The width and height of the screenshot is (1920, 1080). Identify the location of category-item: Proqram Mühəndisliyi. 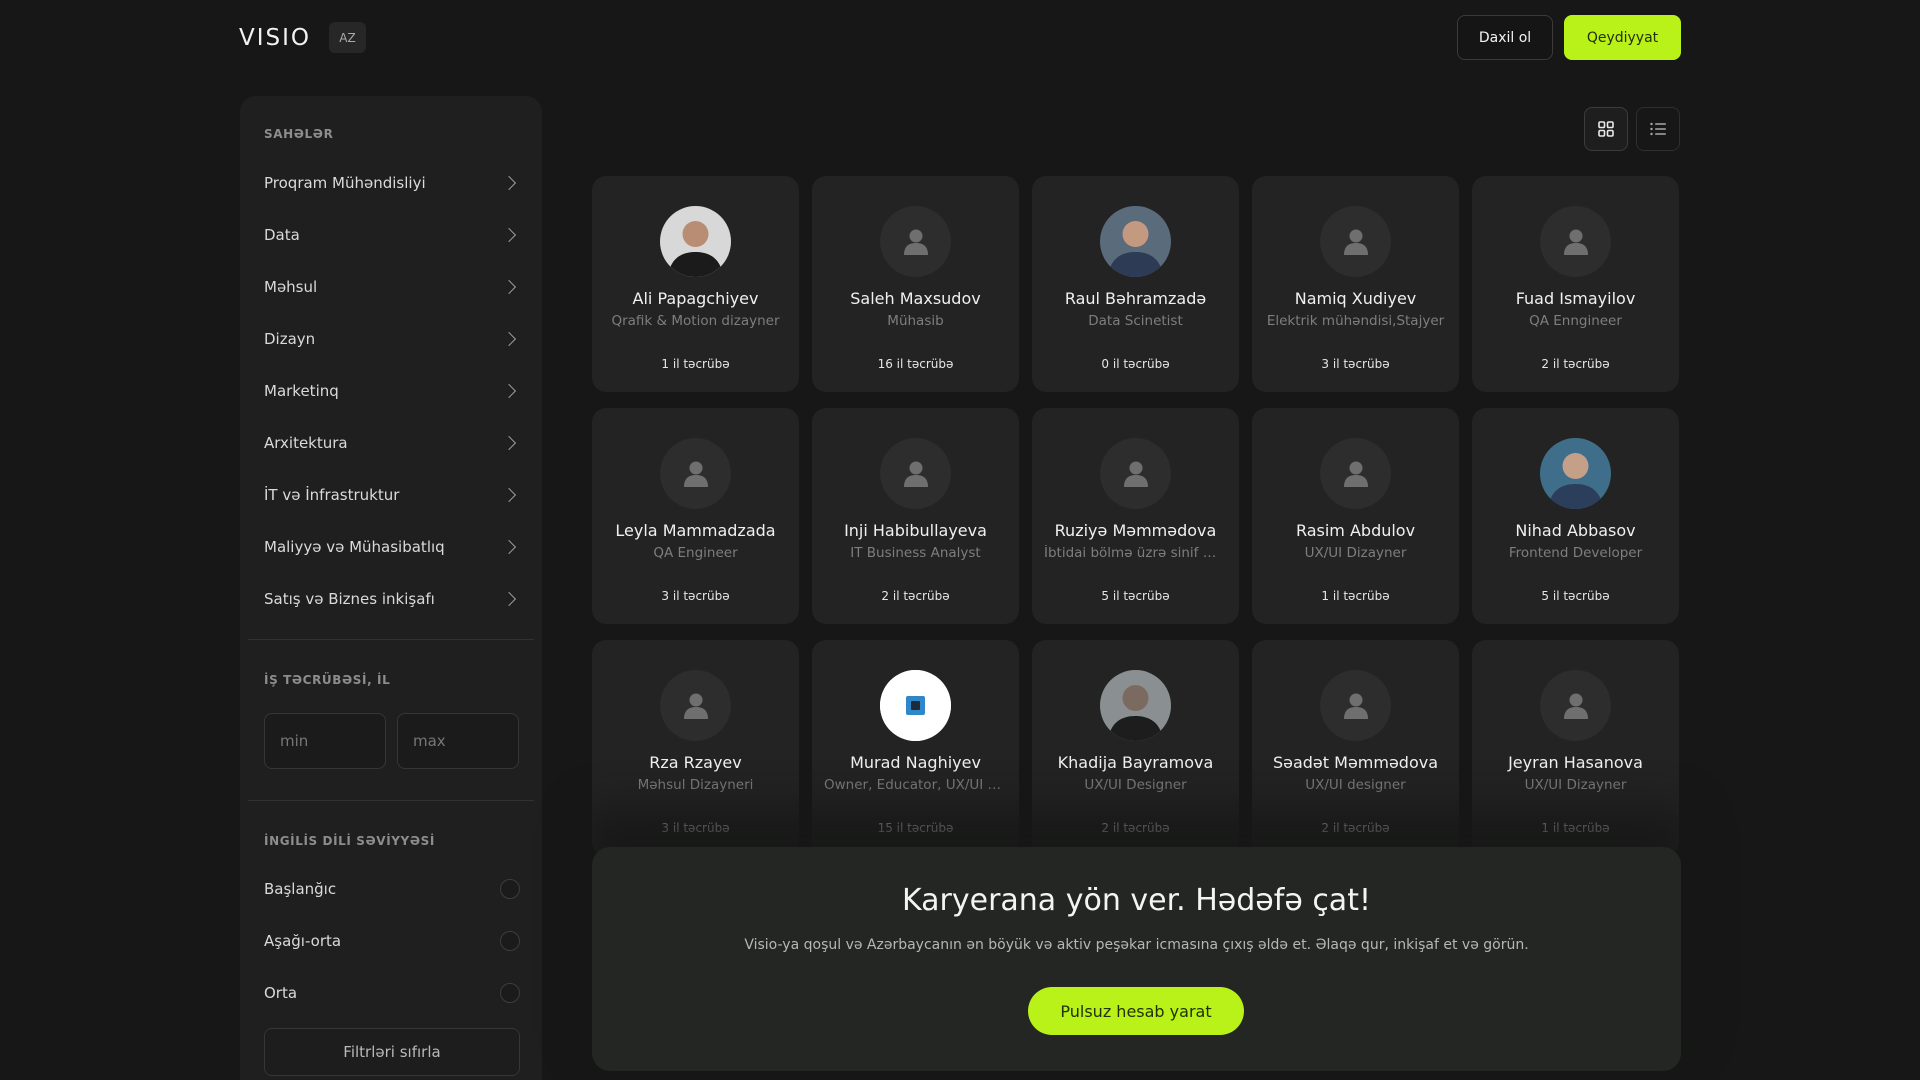
(392, 183).